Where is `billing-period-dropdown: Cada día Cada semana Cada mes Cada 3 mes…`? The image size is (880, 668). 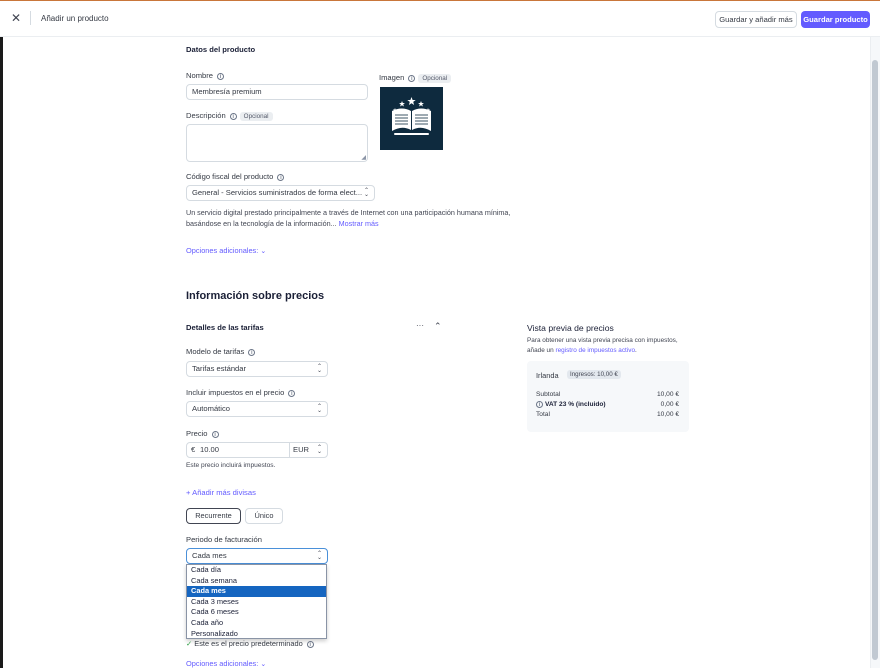
billing-period-dropdown: Cada día Cada semana Cada mes Cada 3 mes… is located at coordinates (256, 601).